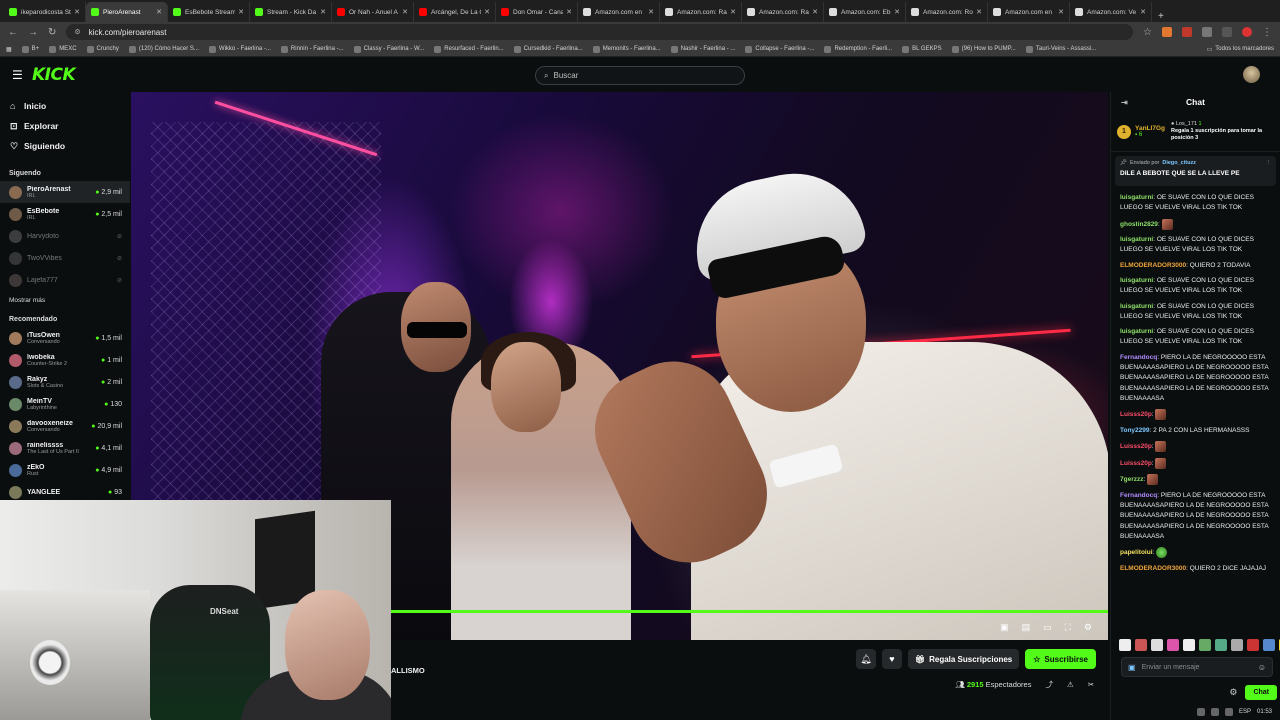  I want to click on browser-tab: Amazon.com en ✕, so click(619, 12).